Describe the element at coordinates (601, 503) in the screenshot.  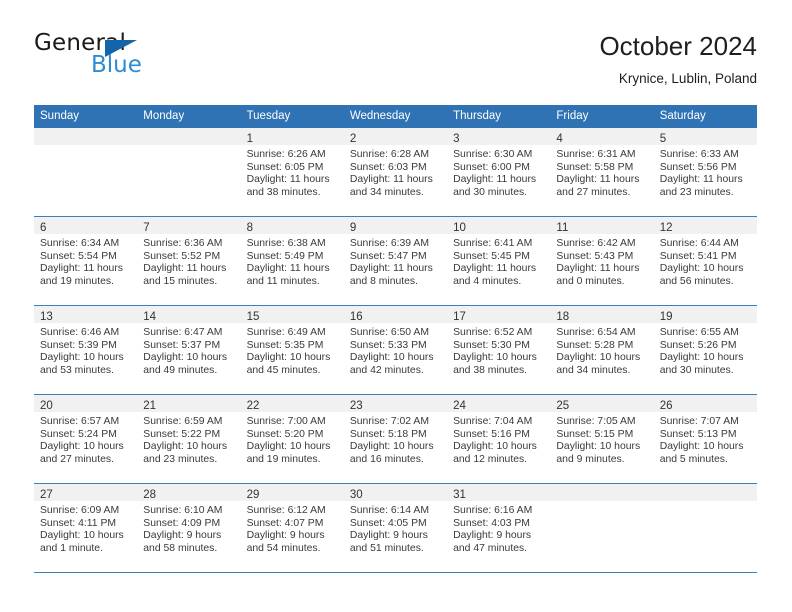
I see `day-details` at that location.